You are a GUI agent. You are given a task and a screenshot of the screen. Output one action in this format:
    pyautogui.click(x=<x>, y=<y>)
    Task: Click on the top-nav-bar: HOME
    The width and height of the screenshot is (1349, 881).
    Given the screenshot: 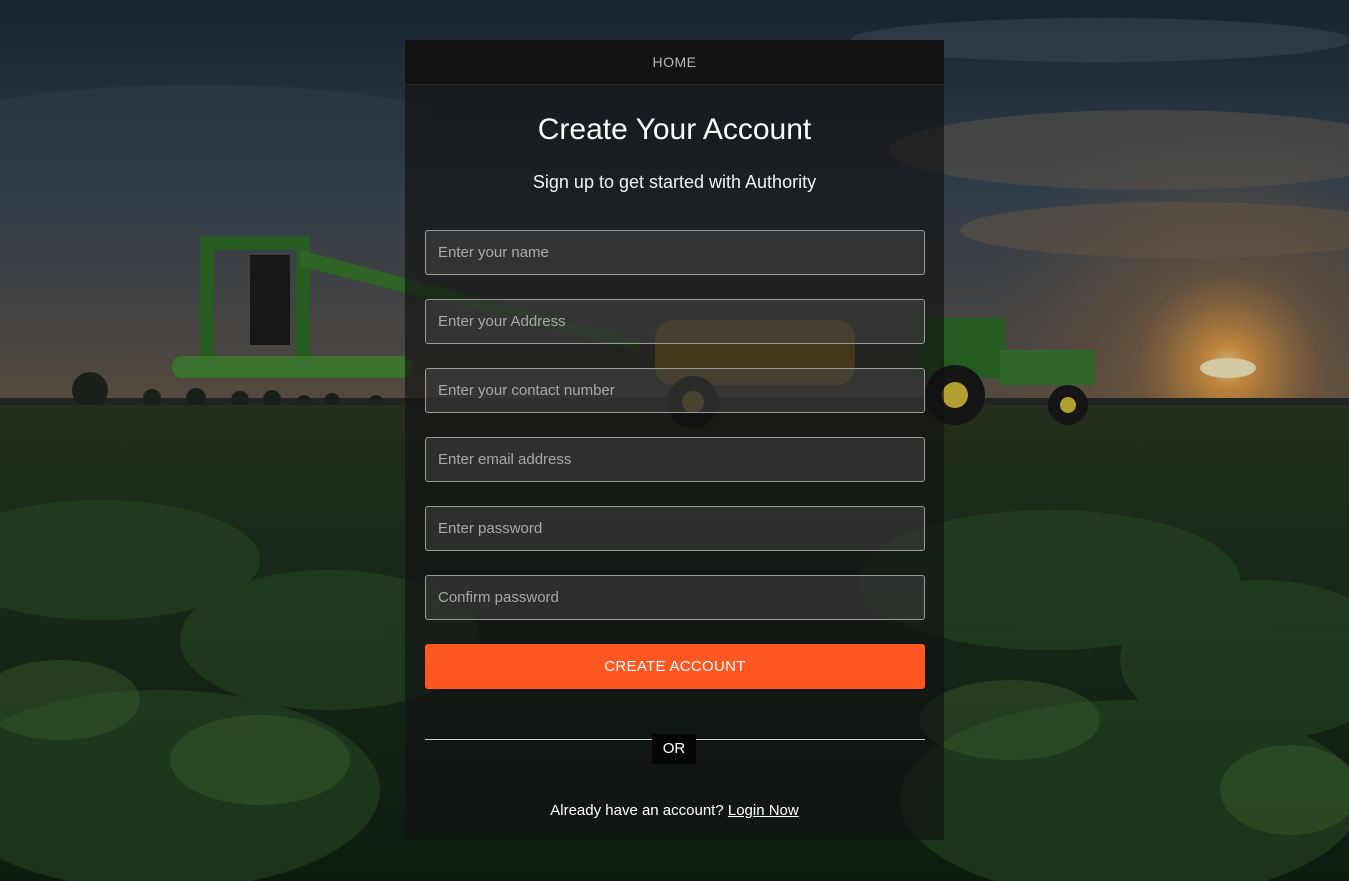 What is the action you would take?
    pyautogui.click(x=674, y=62)
    